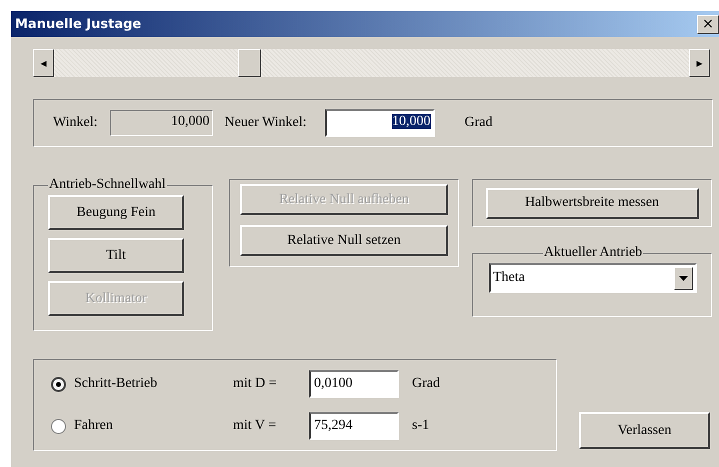 The width and height of the screenshot is (719, 467). Describe the element at coordinates (344, 240) in the screenshot. I see `relative-null-button: Relative Null setzen` at that location.